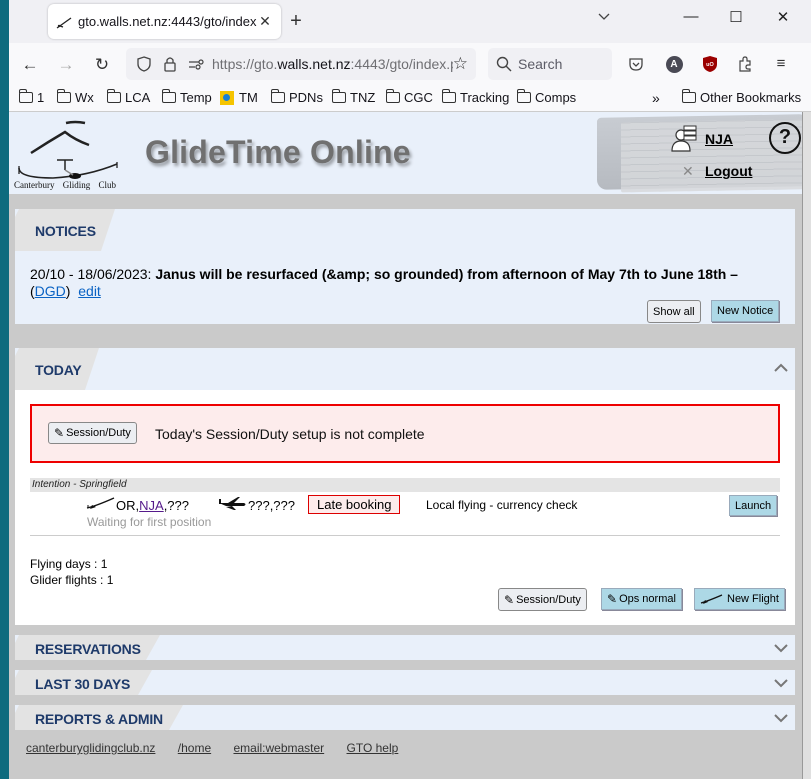 This screenshot has height=779, width=811. What do you see at coordinates (739, 599) in the screenshot?
I see `new-flight-button: New Flight` at bounding box center [739, 599].